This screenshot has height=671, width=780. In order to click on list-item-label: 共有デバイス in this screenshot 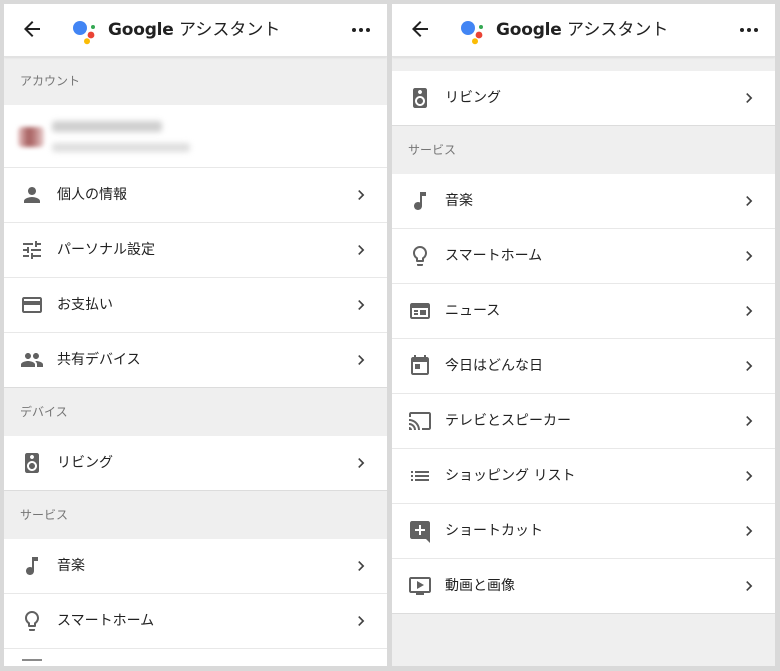, I will do `click(99, 360)`.